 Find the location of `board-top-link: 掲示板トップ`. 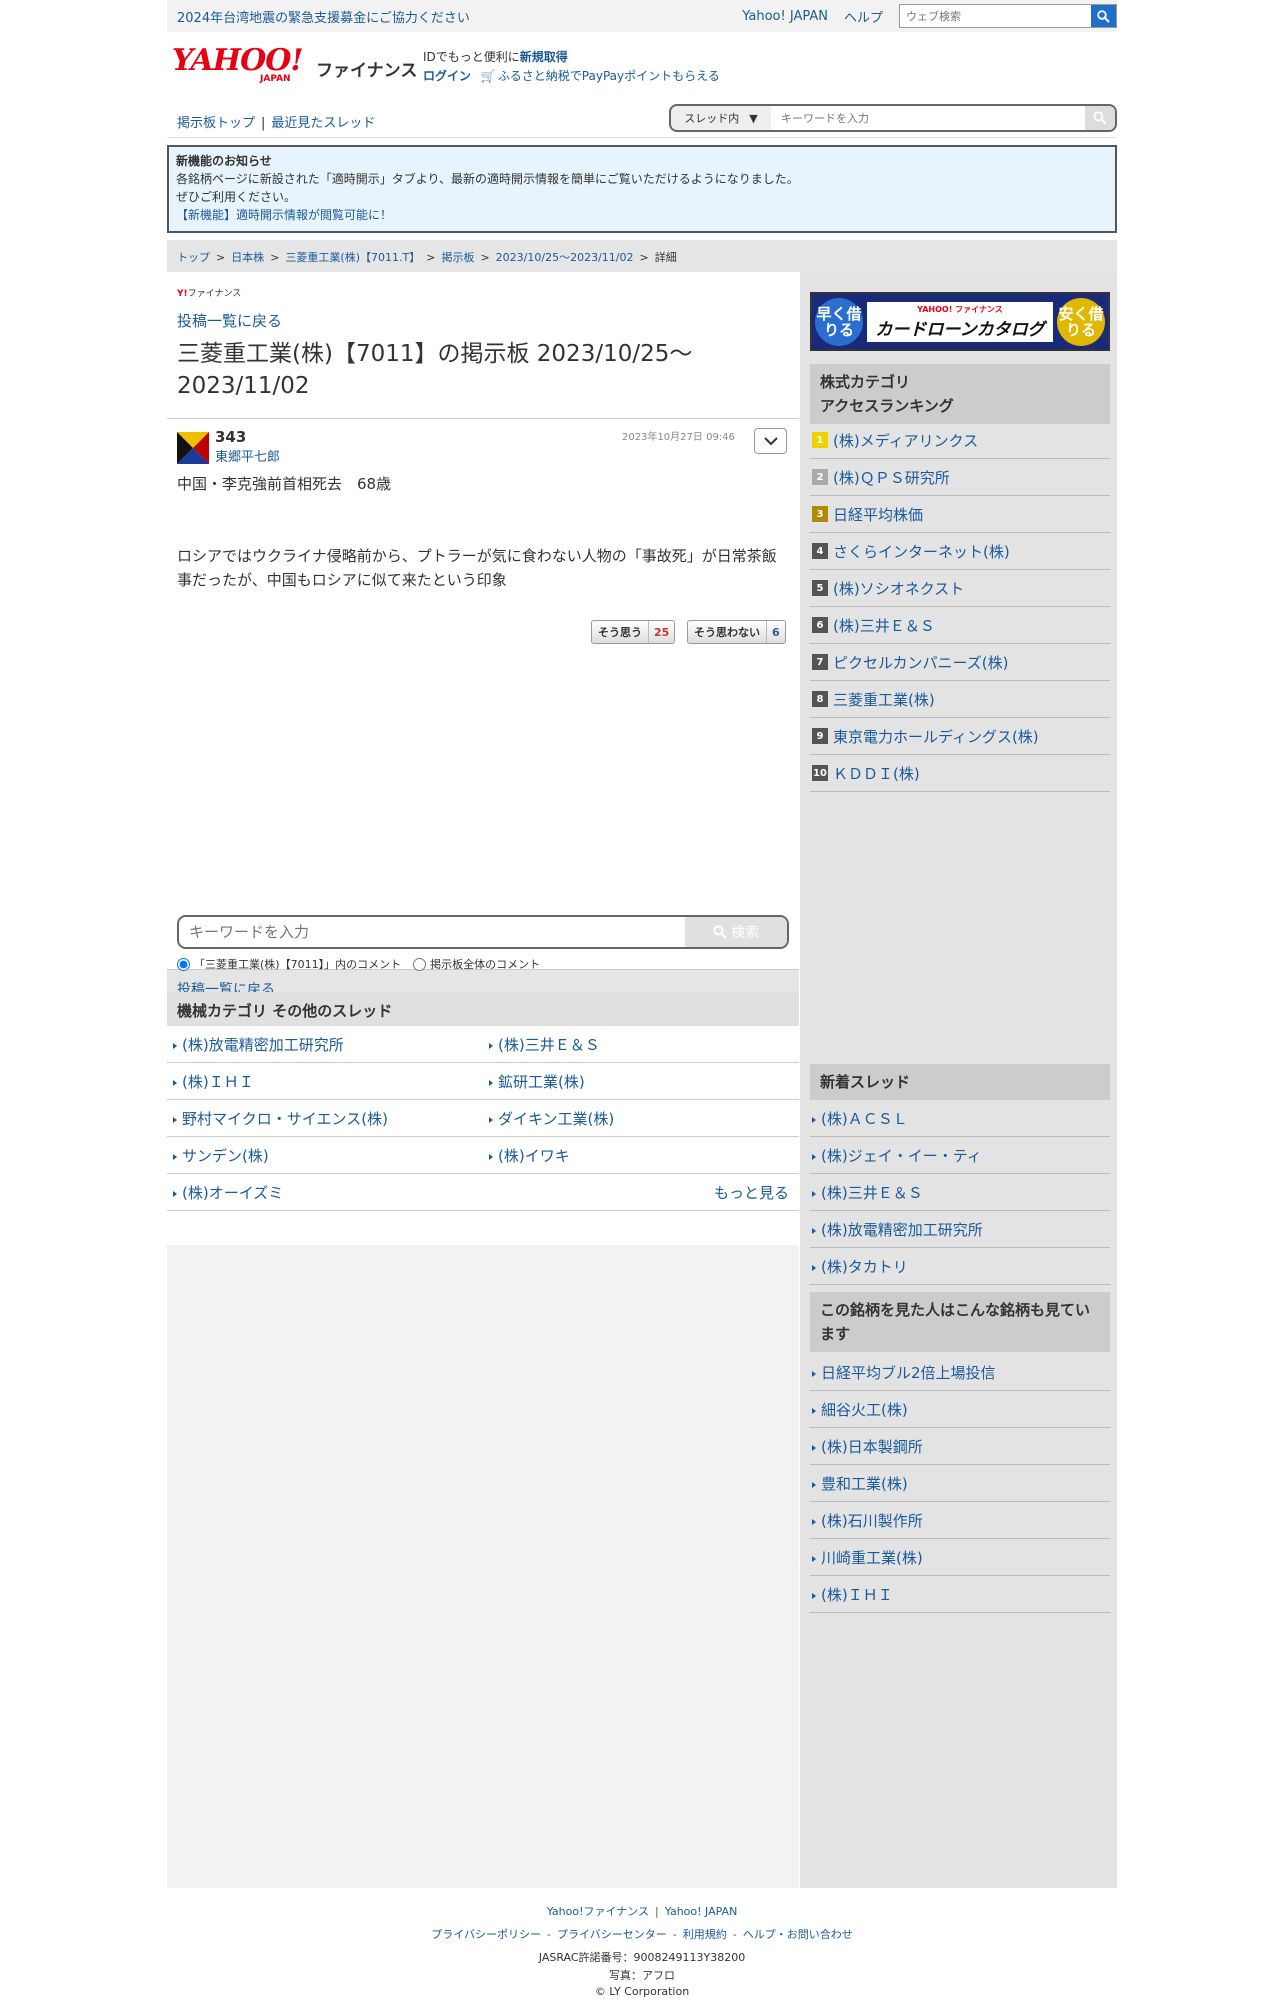

board-top-link: 掲示板トップ is located at coordinates (216, 123).